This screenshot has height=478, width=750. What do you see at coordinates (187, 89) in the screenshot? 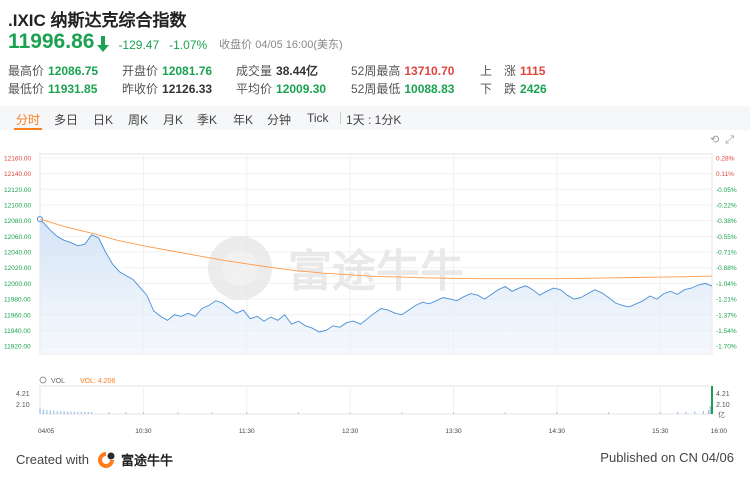
I see `stat-prev-close-value: 12126.33` at bounding box center [187, 89].